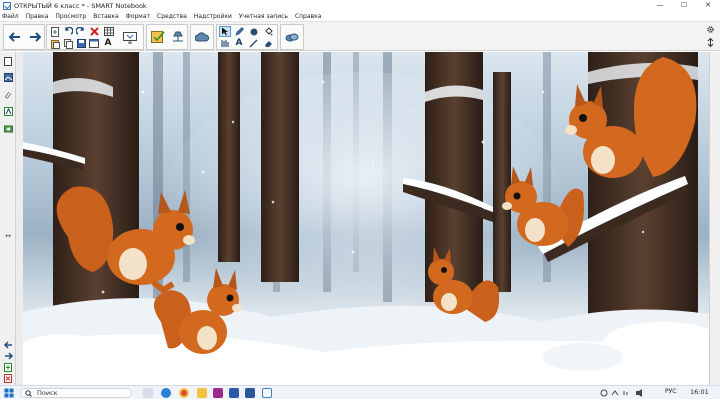 This screenshot has height=400, width=720. I want to click on text-tool-icon: A, so click(239, 43).